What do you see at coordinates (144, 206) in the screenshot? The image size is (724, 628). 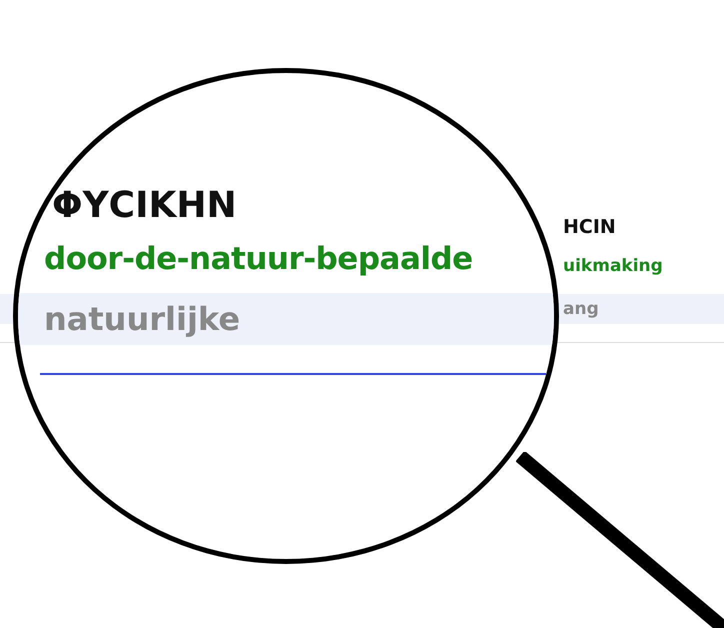 I see `heading: ΦΥCIKHN` at bounding box center [144, 206].